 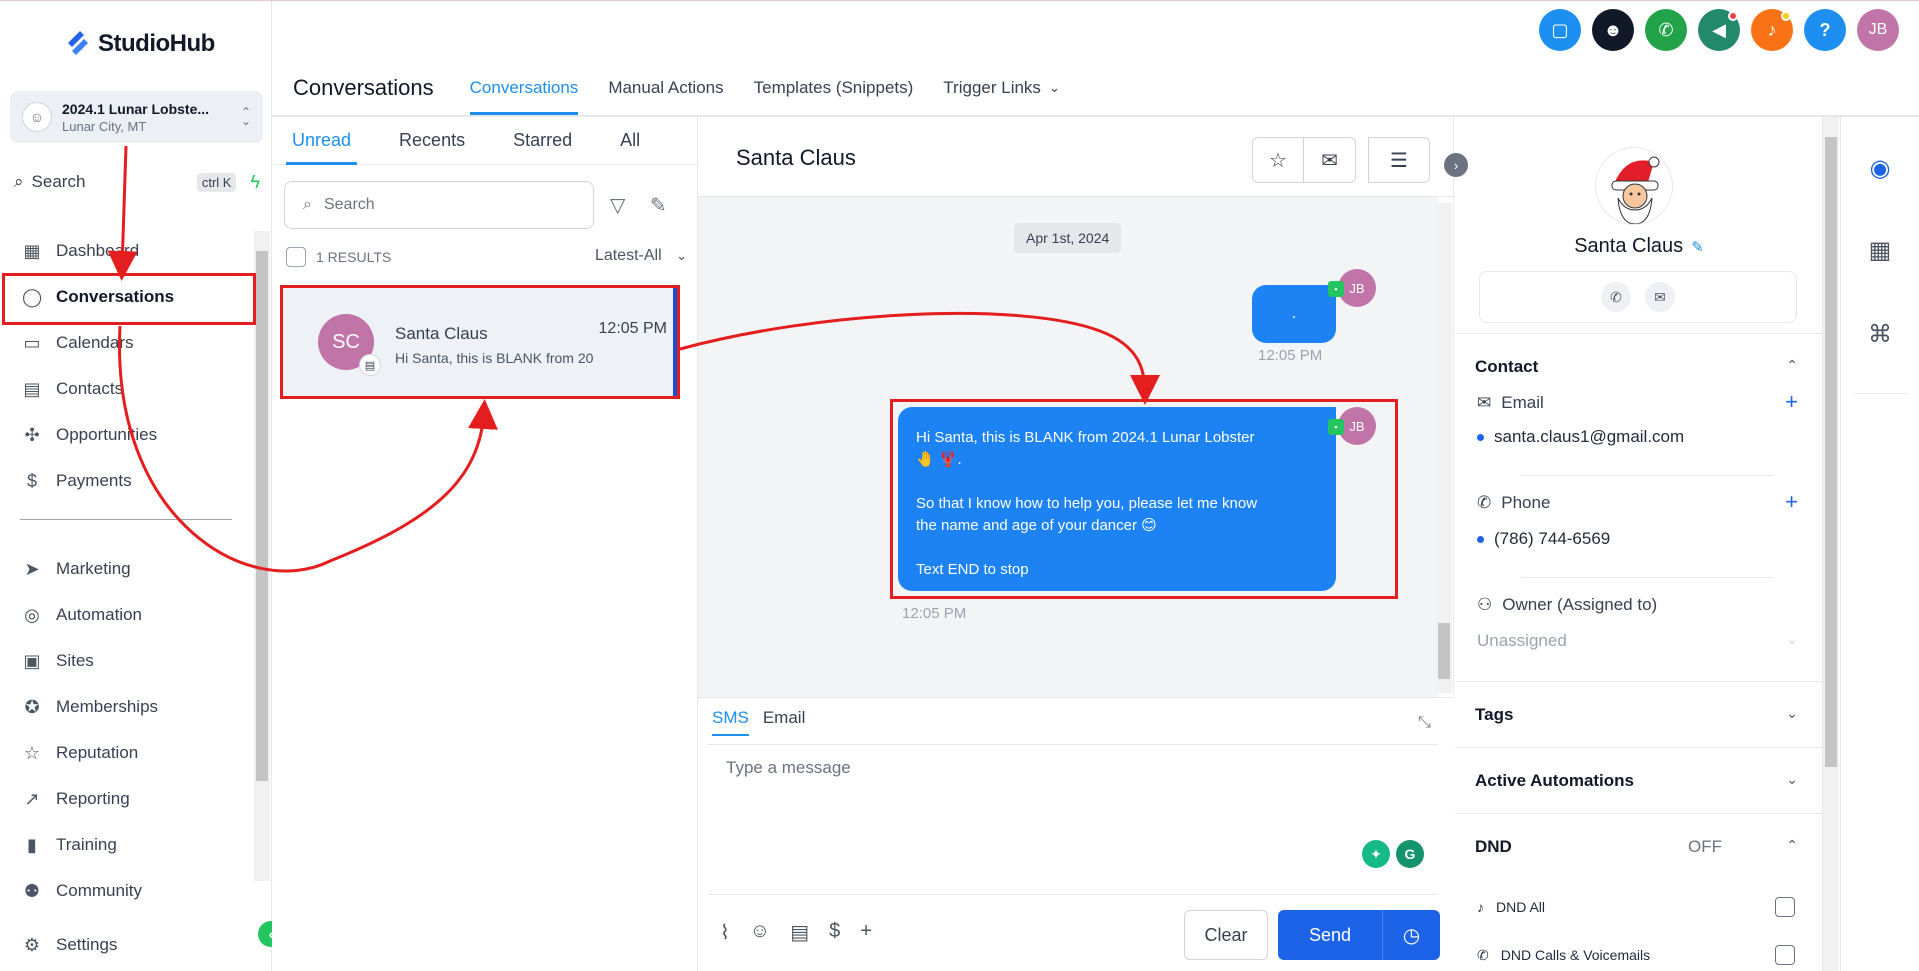 What do you see at coordinates (1880, 334) in the screenshot?
I see `network-icon: ⌘` at bounding box center [1880, 334].